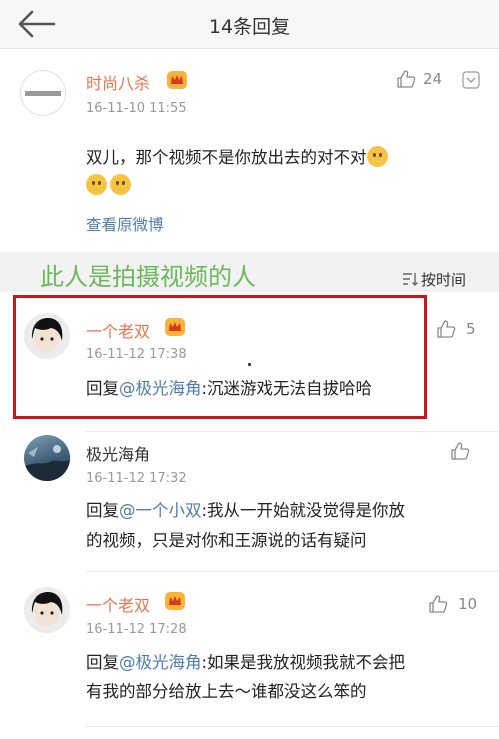  What do you see at coordinates (118, 82) in the screenshot?
I see `post-author-name: 时尚八杀` at bounding box center [118, 82].